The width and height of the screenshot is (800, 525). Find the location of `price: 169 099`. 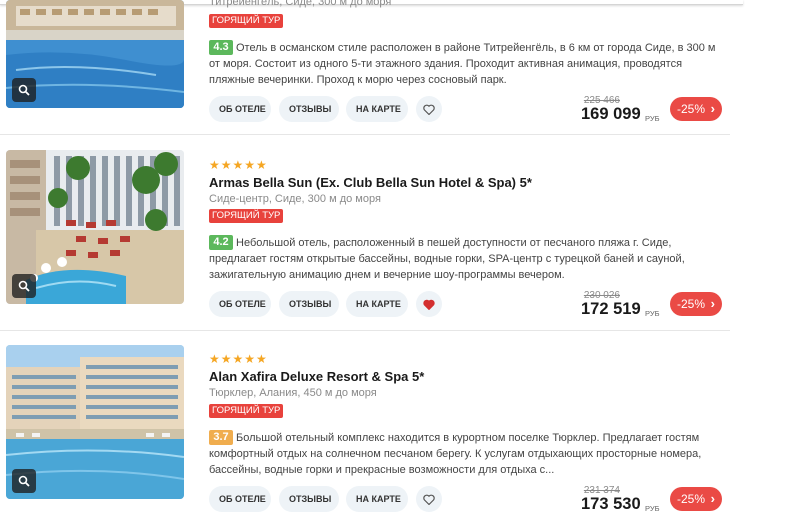

price: 169 099 is located at coordinates (611, 114).